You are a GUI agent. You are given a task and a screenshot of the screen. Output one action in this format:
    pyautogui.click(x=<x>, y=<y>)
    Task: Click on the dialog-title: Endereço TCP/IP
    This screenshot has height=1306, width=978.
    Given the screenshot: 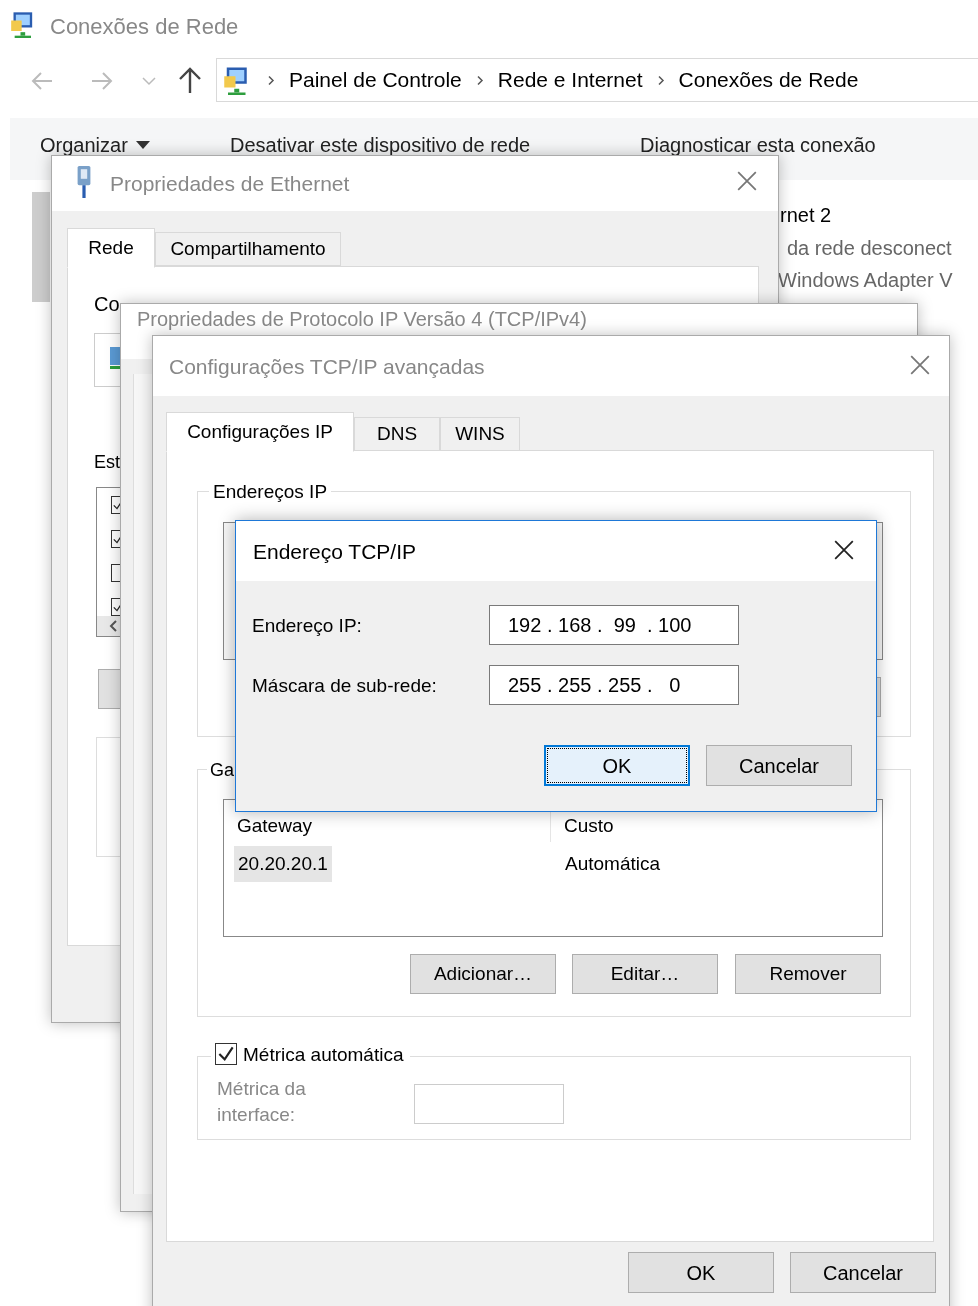 What is the action you would take?
    pyautogui.click(x=335, y=552)
    